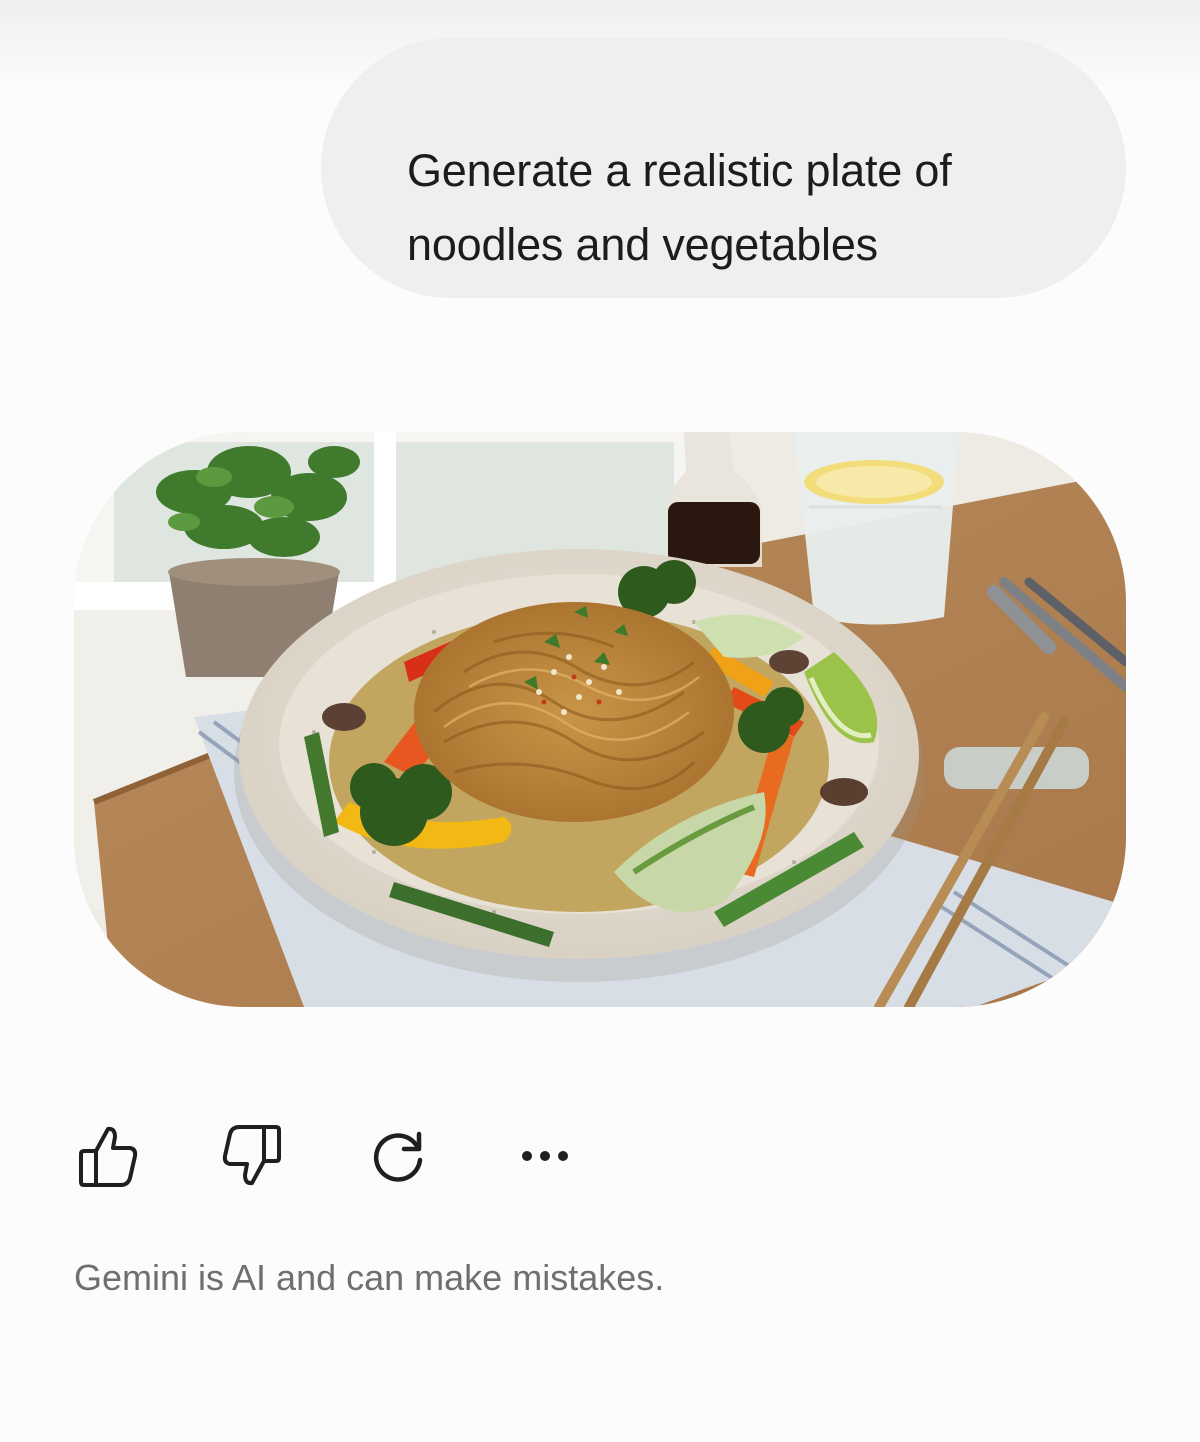 The height and width of the screenshot is (1442, 1200). I want to click on refresh-icon, so click(398, 1156).